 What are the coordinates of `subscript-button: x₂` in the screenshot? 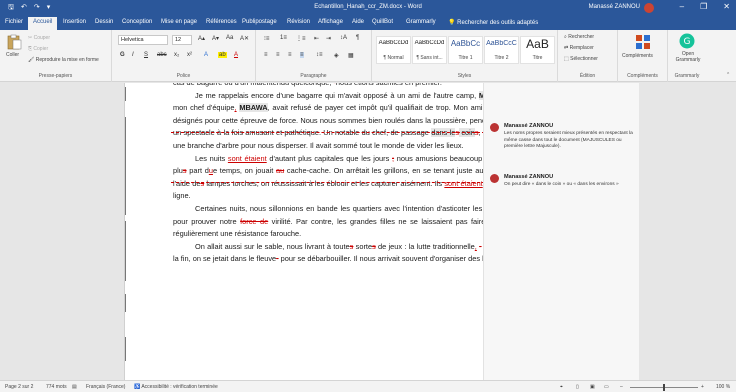 It's located at (176, 55).